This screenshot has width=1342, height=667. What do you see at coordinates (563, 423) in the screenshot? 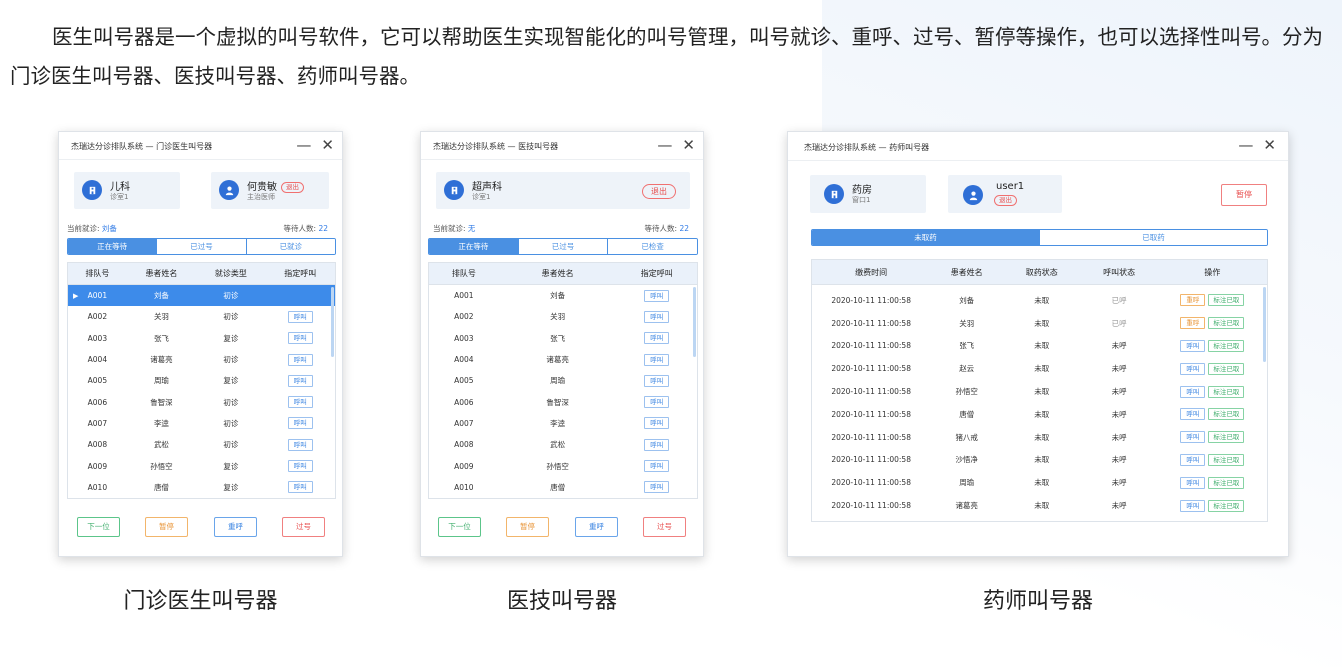
I see `table-row: A007 李逵 呼叫` at bounding box center [563, 423].